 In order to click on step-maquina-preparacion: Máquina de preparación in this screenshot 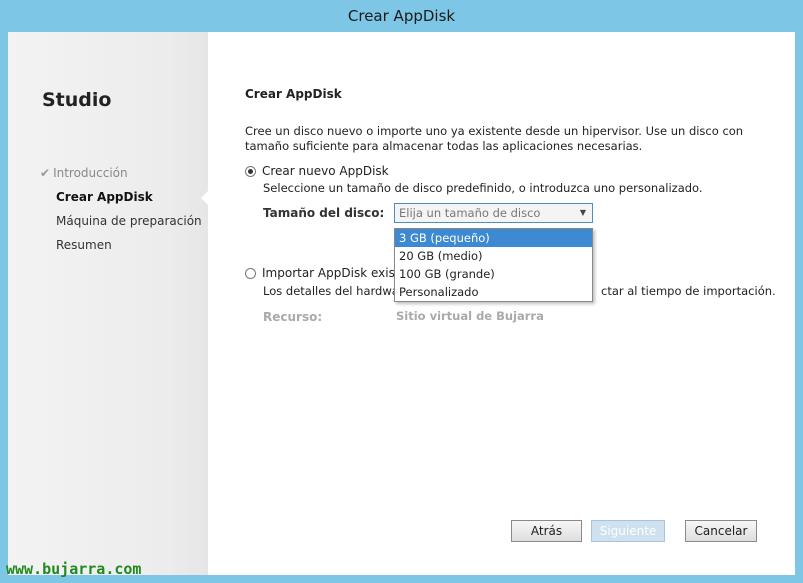, I will do `click(121, 224)`.